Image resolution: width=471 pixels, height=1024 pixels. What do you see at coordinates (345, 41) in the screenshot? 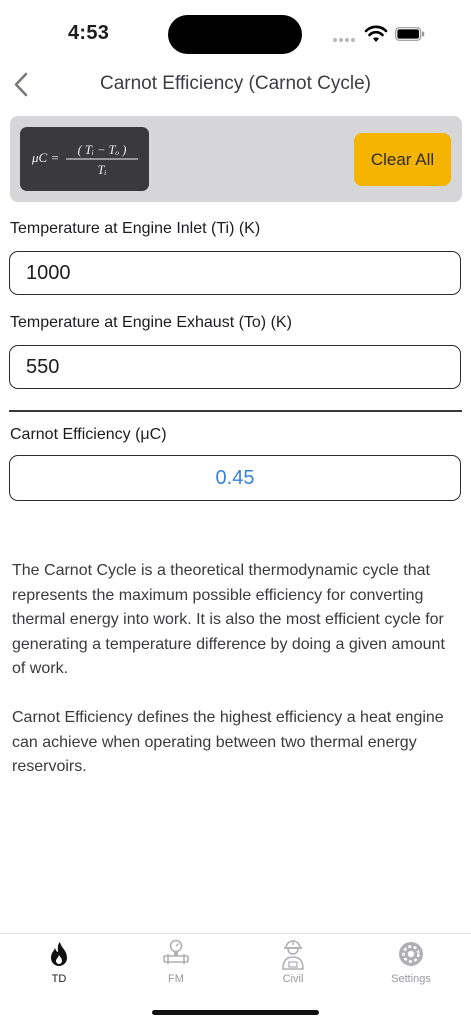
I see `cellular-signal-icon` at bounding box center [345, 41].